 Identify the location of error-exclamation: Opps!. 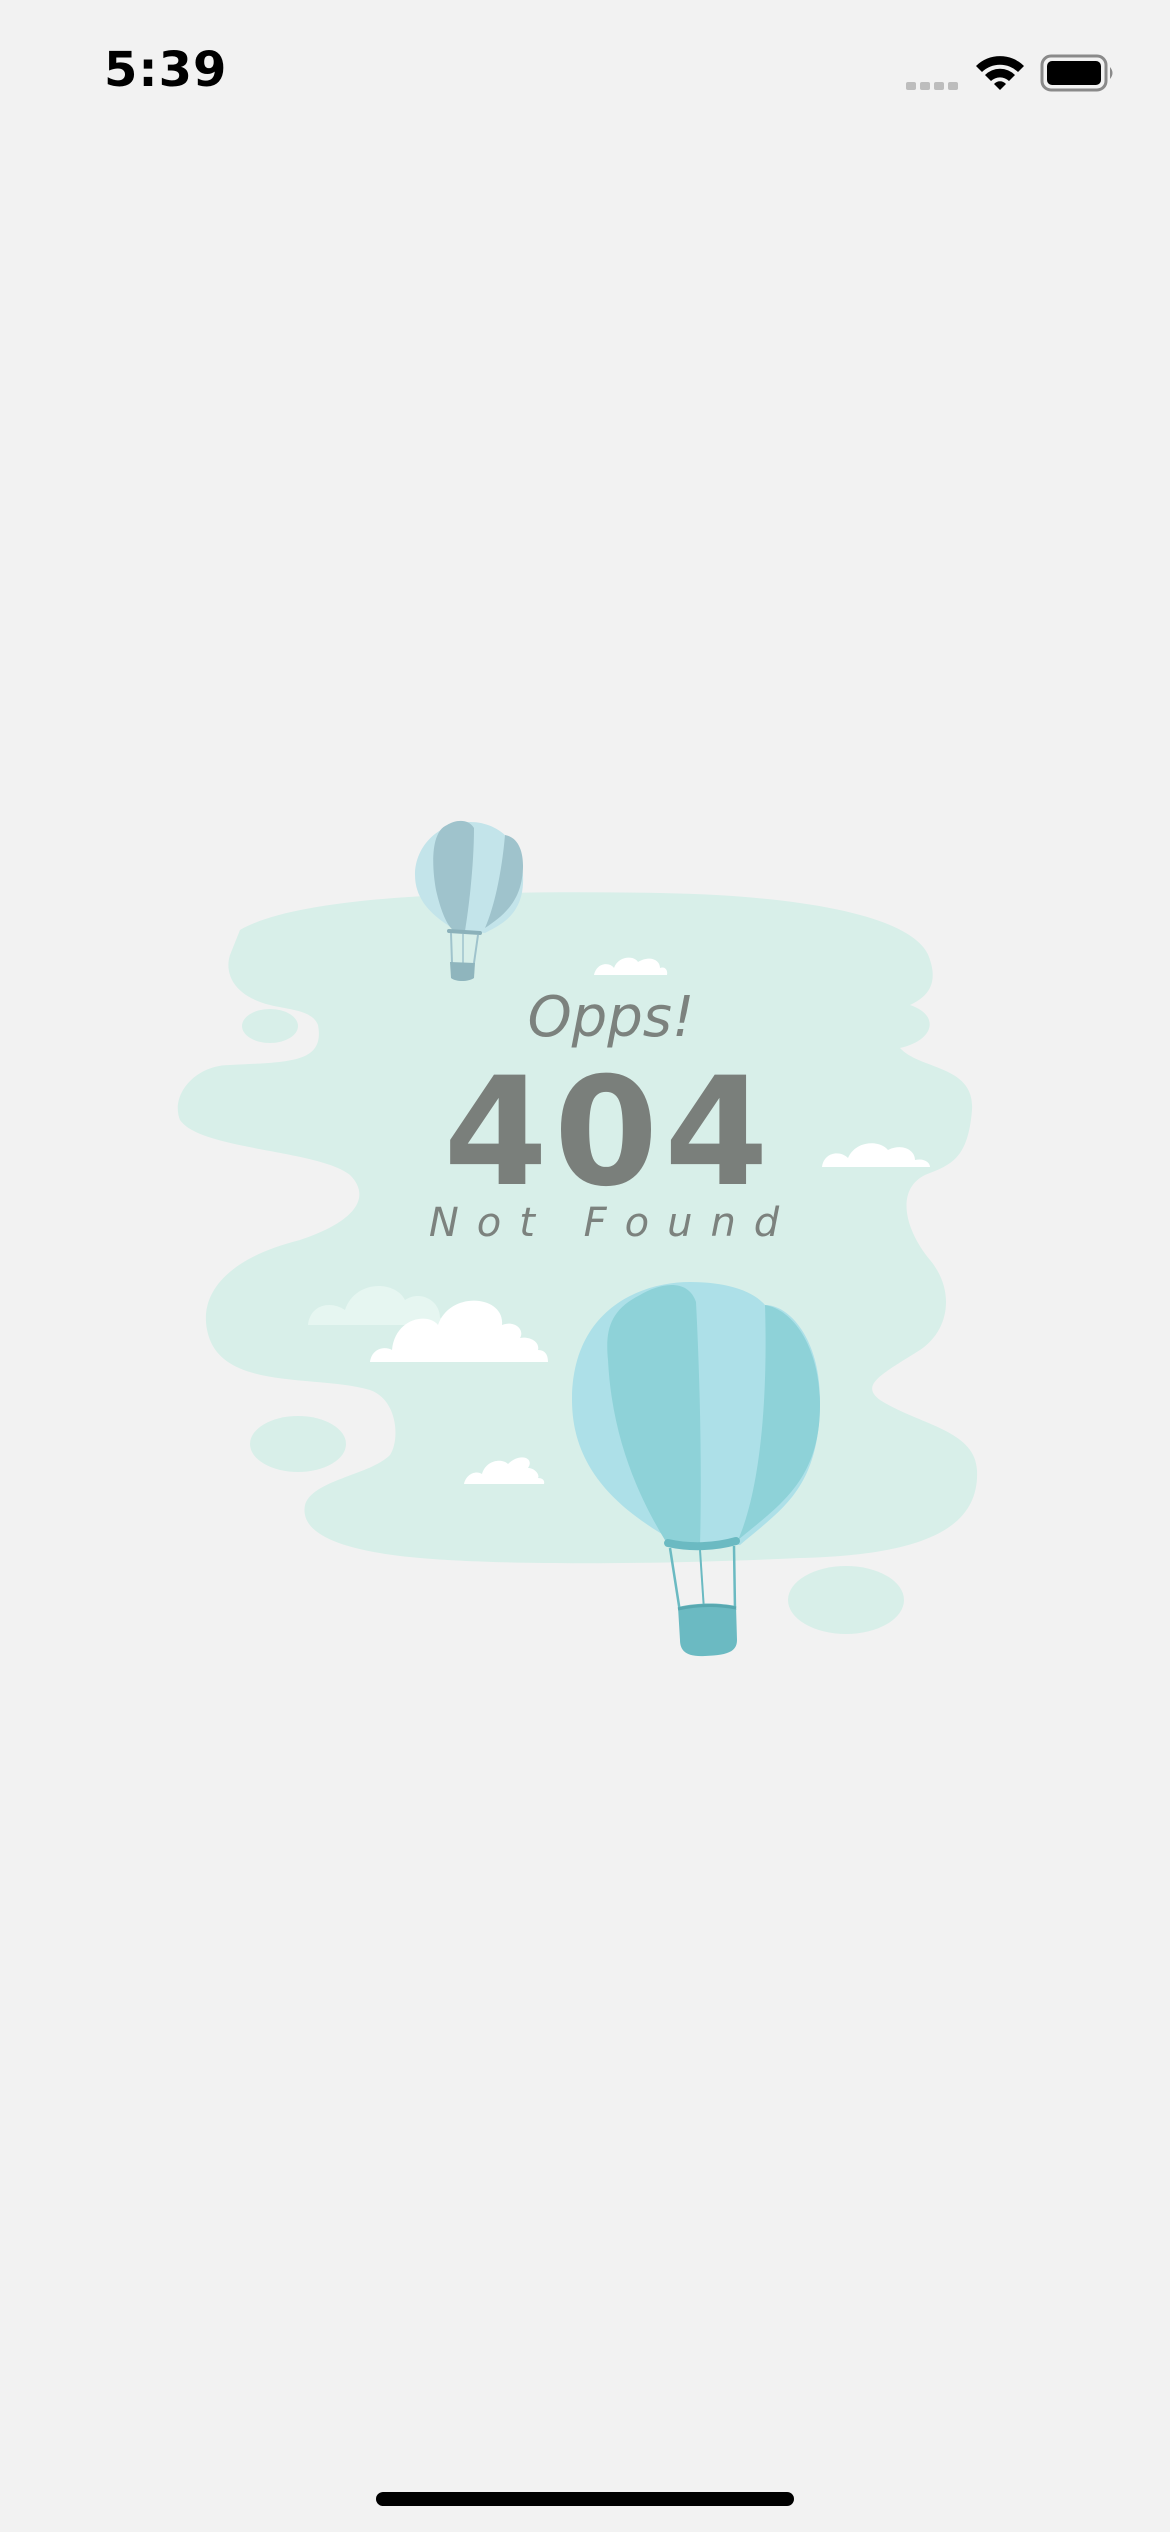
(611, 1017).